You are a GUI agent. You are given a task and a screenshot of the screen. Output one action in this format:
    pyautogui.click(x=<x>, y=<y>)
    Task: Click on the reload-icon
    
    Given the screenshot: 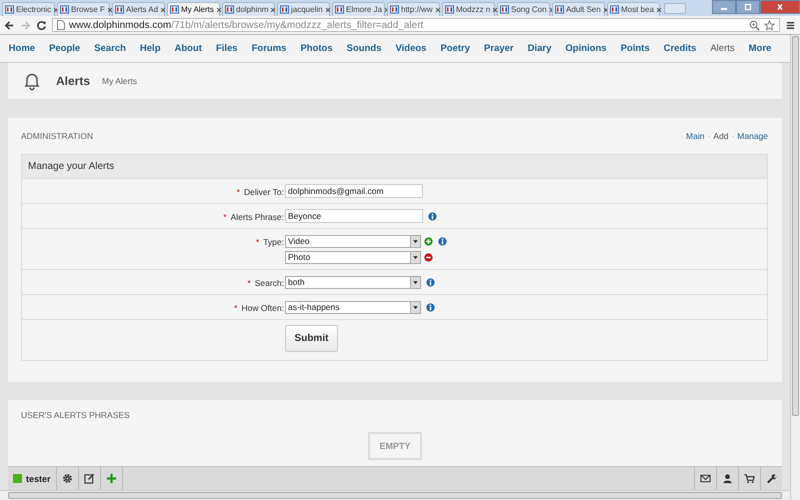 What is the action you would take?
    pyautogui.click(x=41, y=25)
    